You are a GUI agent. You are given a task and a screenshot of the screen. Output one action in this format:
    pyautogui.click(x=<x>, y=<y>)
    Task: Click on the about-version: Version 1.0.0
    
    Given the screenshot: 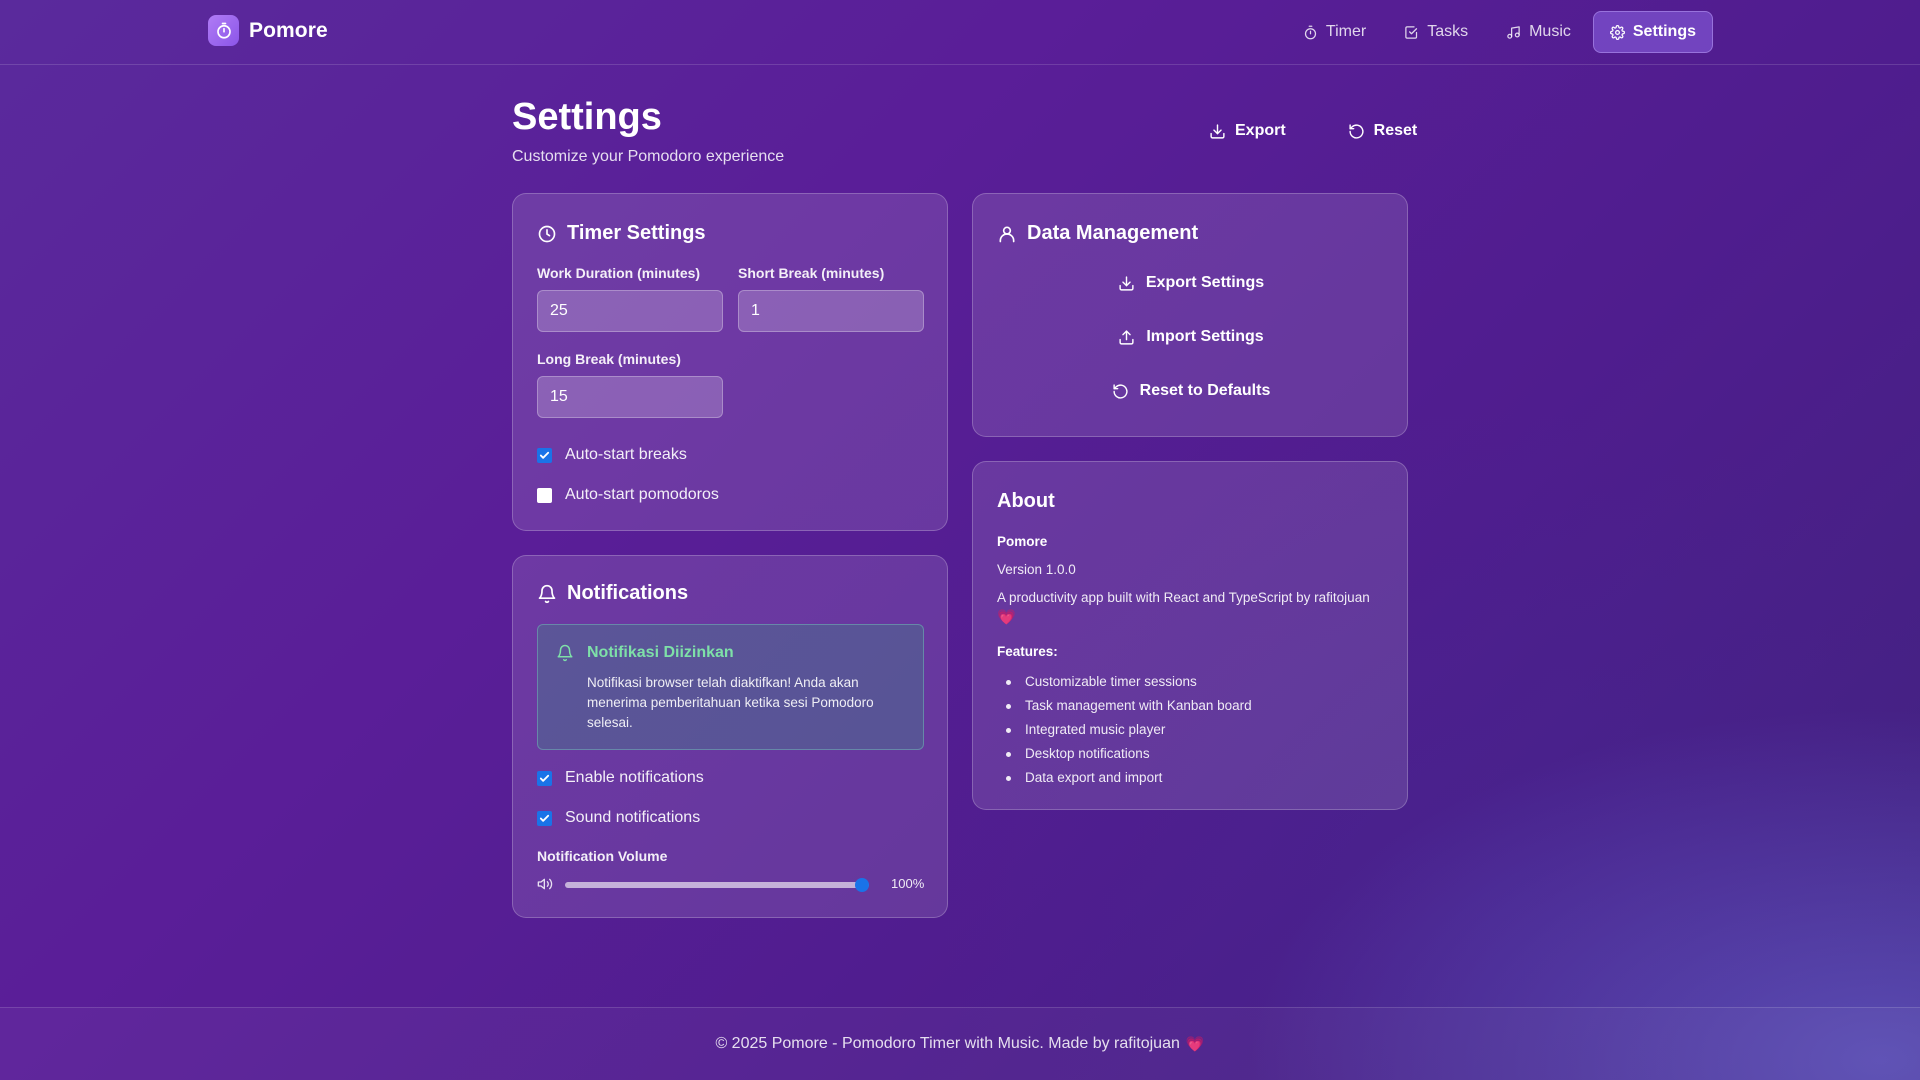 What is the action you would take?
    pyautogui.click(x=1036, y=569)
    